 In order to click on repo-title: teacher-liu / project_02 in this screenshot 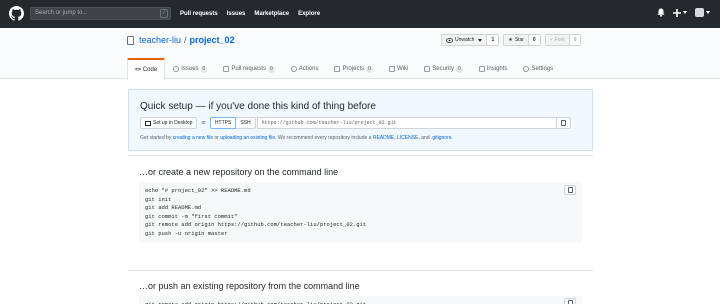, I will do `click(181, 40)`.